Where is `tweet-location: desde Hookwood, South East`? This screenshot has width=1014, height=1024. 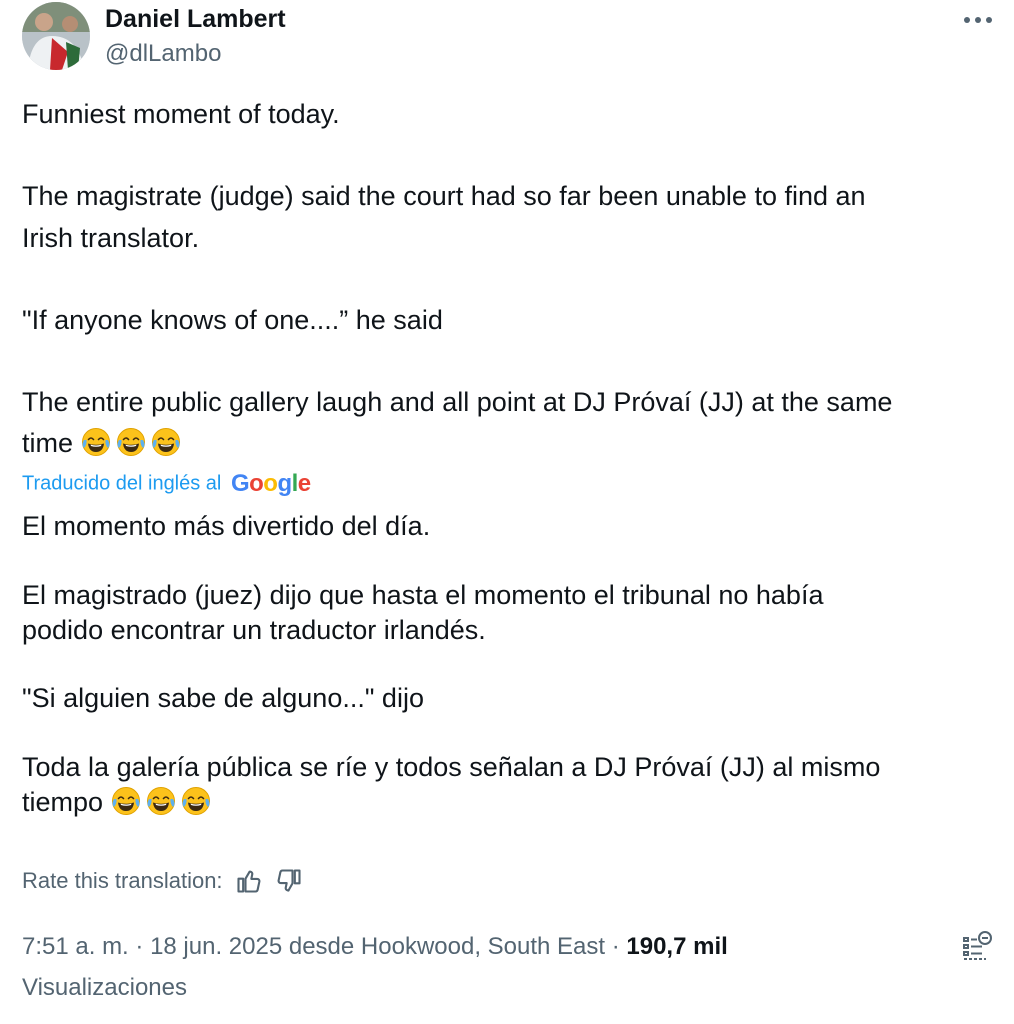 tweet-location: desde Hookwood, South East is located at coordinates (444, 946).